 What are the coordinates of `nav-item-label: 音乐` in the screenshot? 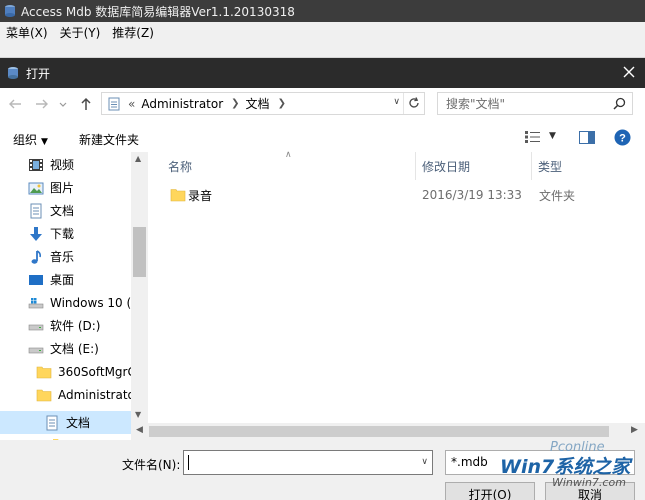 It's located at (62, 257).